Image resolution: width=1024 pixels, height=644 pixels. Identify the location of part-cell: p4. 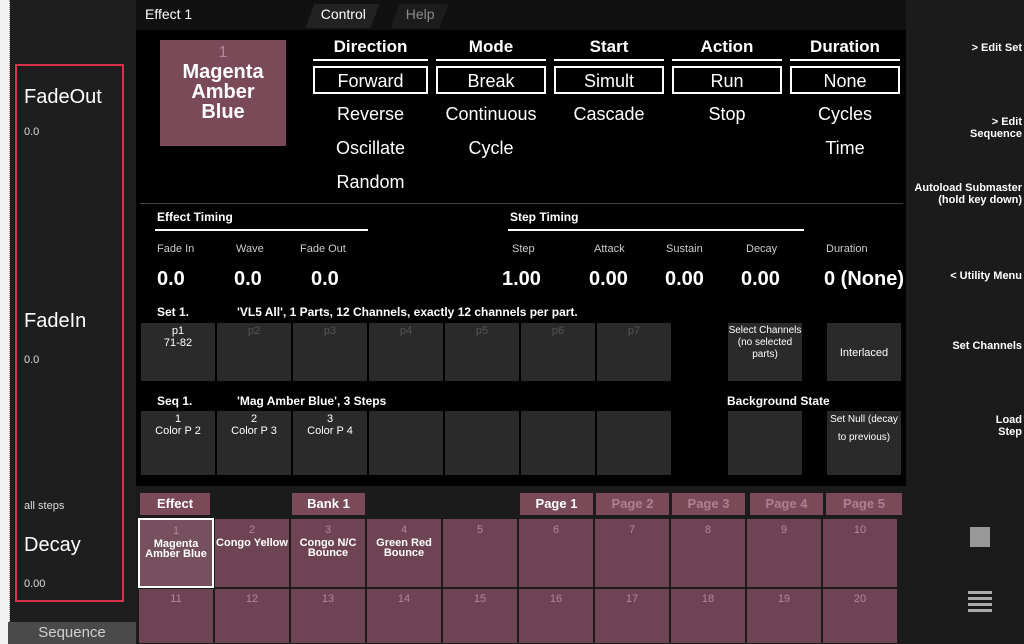
(406, 352).